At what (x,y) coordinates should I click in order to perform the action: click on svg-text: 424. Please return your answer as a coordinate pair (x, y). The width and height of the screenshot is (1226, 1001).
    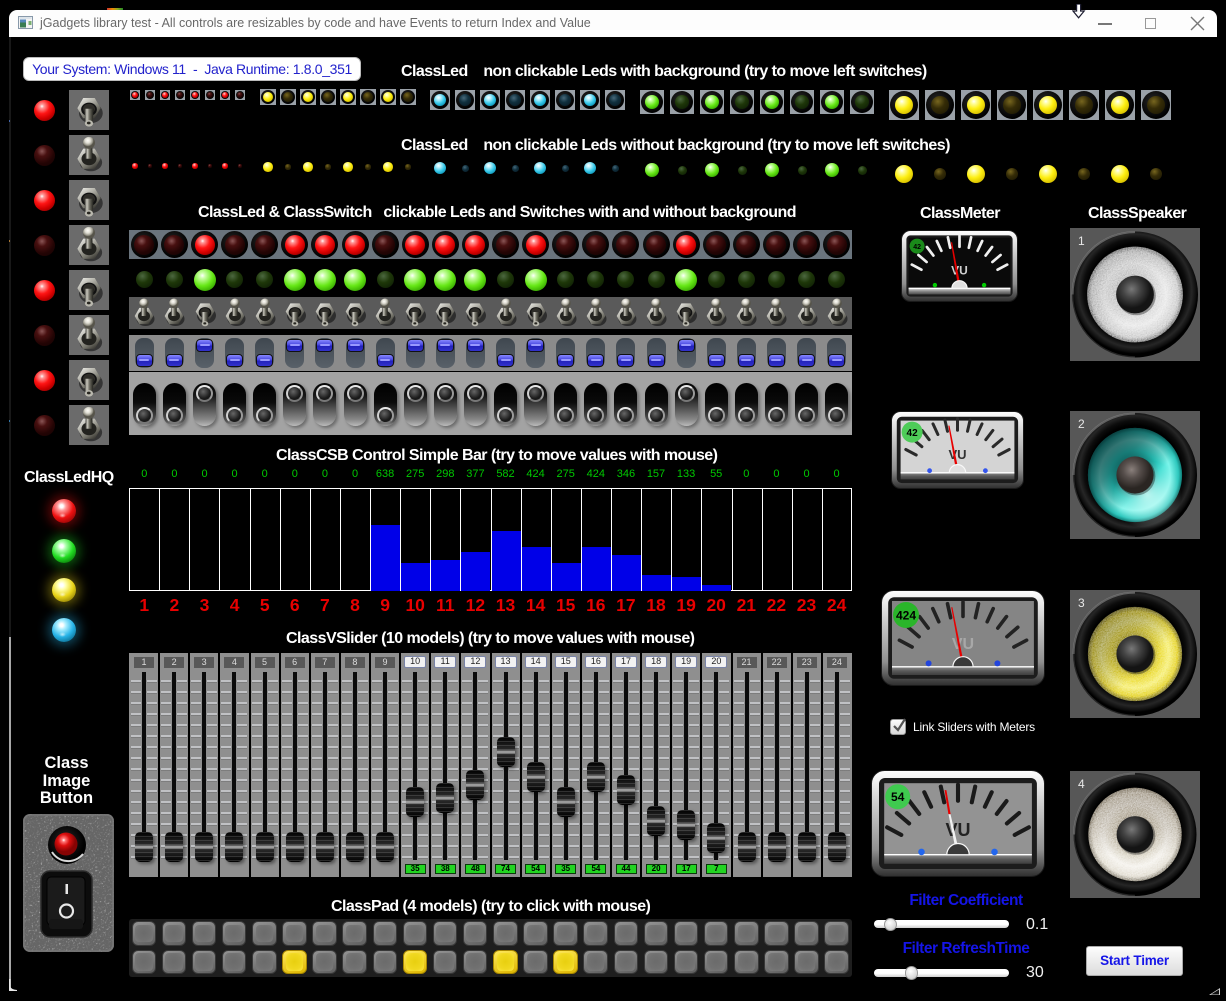
    Looking at the image, I should click on (906, 616).